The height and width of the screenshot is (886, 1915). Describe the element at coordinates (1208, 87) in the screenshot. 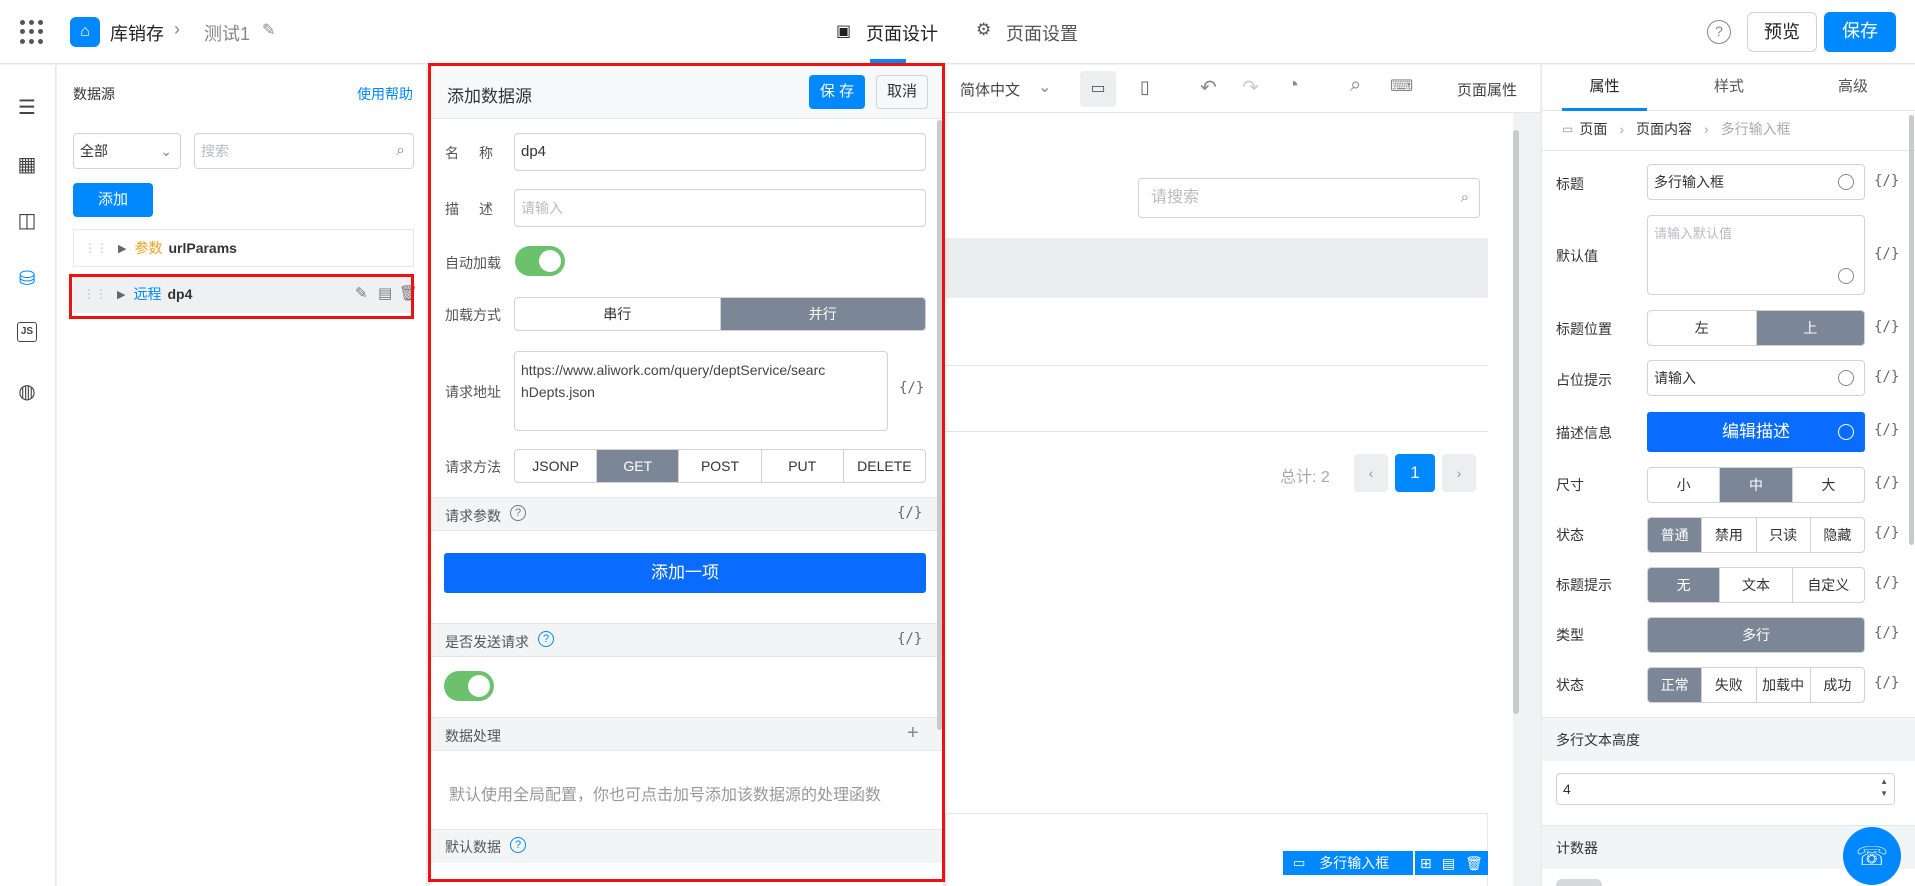

I see `undo-icon: ↶` at that location.